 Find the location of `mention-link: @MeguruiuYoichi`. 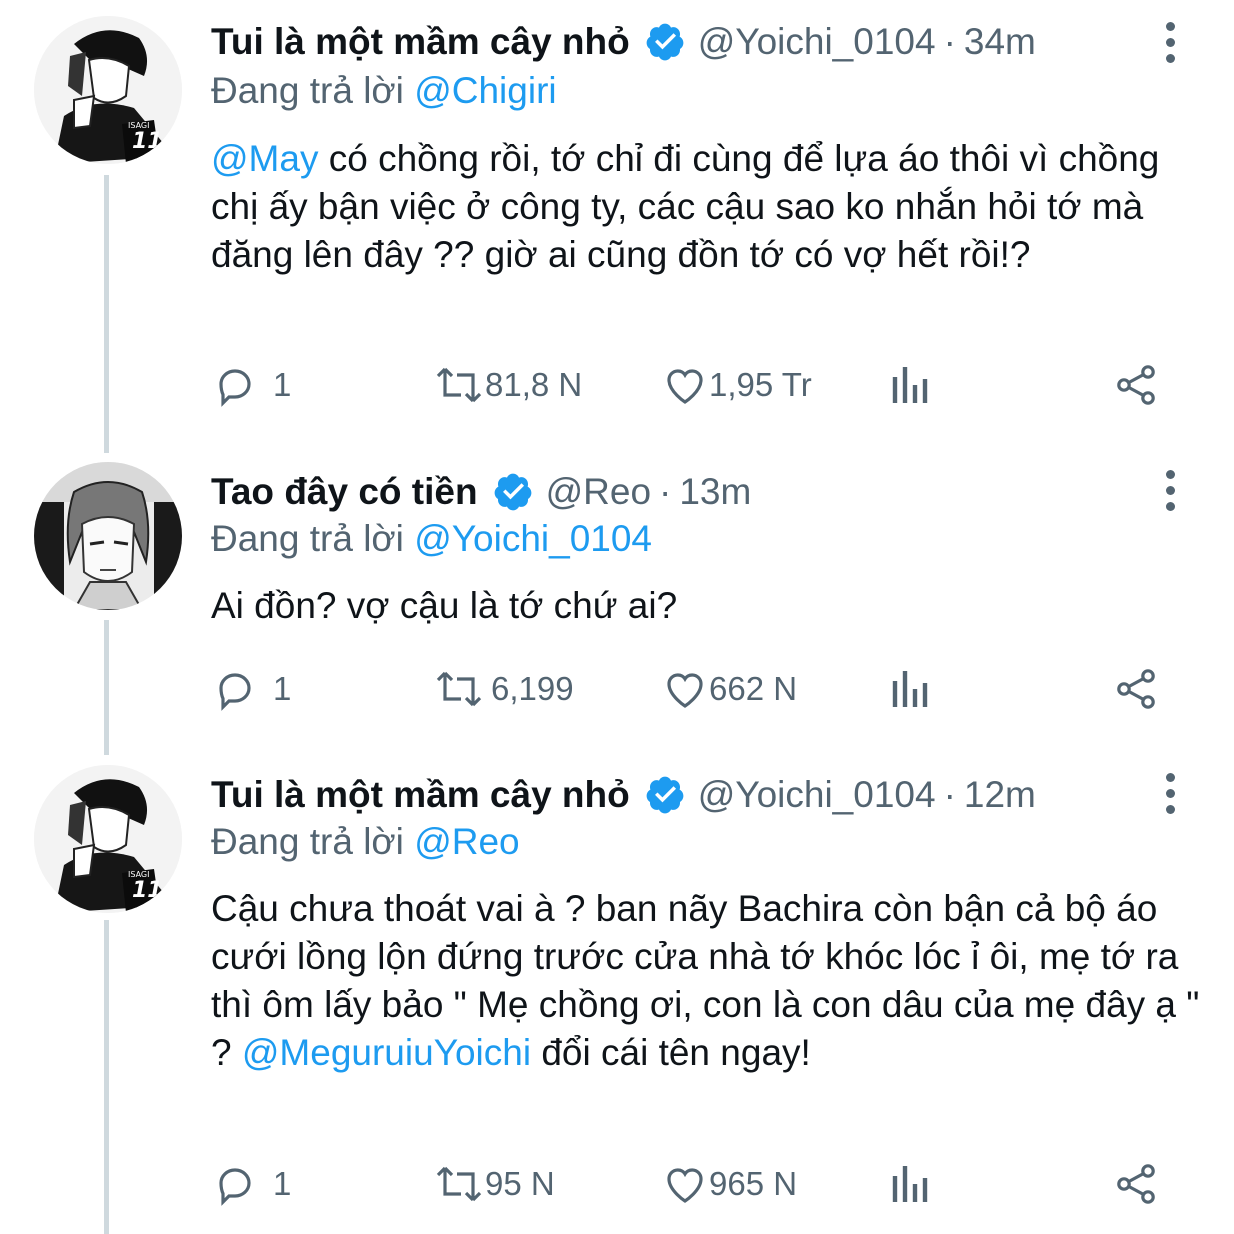

mention-link: @MeguruiuYoichi is located at coordinates (386, 1052).